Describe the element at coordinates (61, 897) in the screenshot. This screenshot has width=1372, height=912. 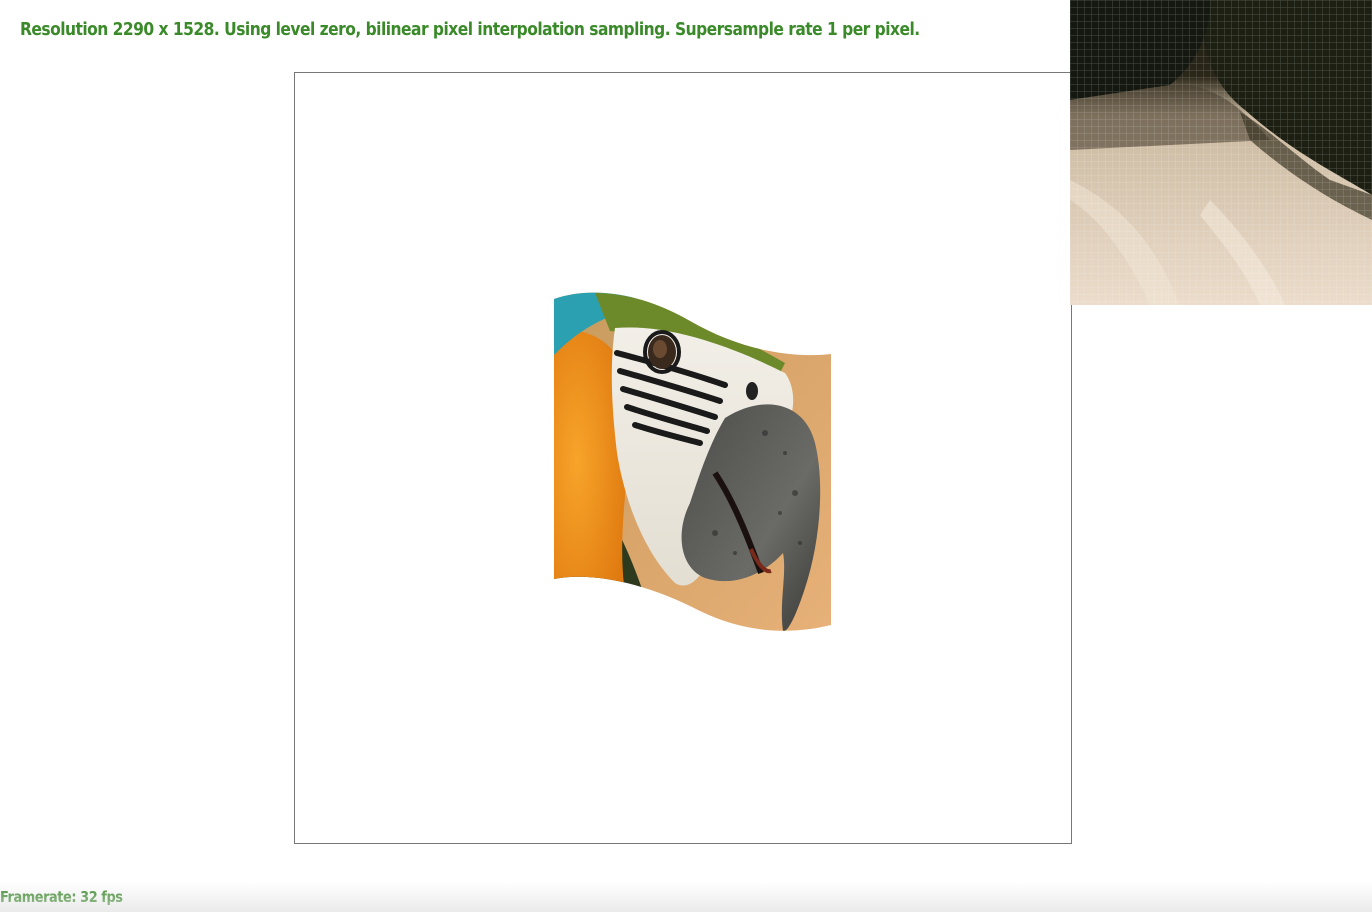
I see `framerate-text: Framerate: 32 fps` at that location.